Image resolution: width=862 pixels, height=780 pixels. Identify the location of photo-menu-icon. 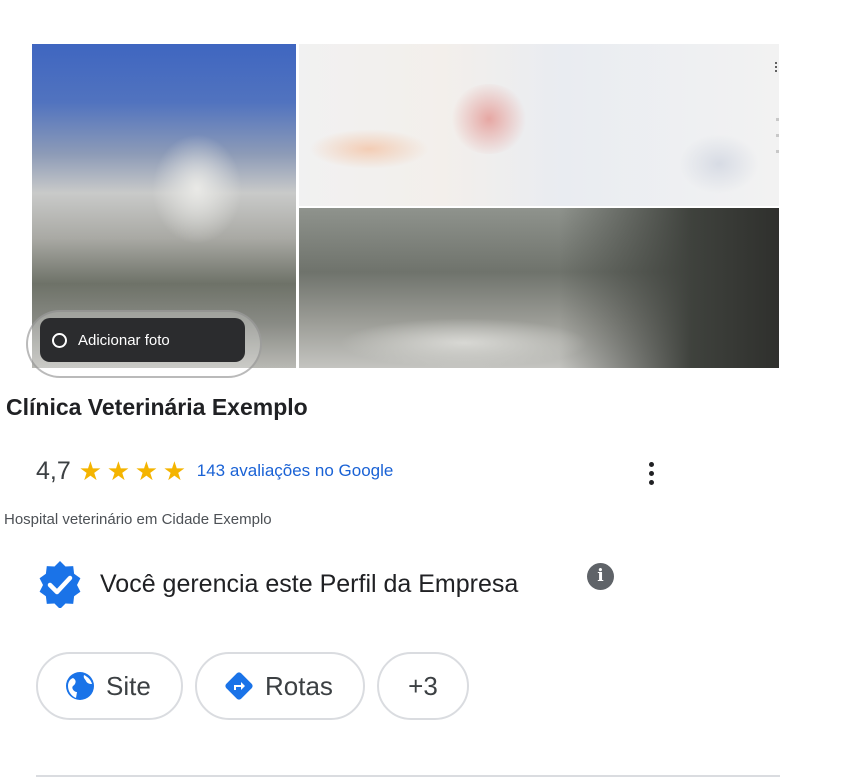
(776, 70).